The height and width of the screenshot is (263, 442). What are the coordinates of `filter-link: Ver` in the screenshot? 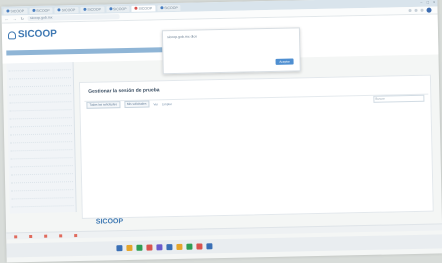 It's located at (155, 104).